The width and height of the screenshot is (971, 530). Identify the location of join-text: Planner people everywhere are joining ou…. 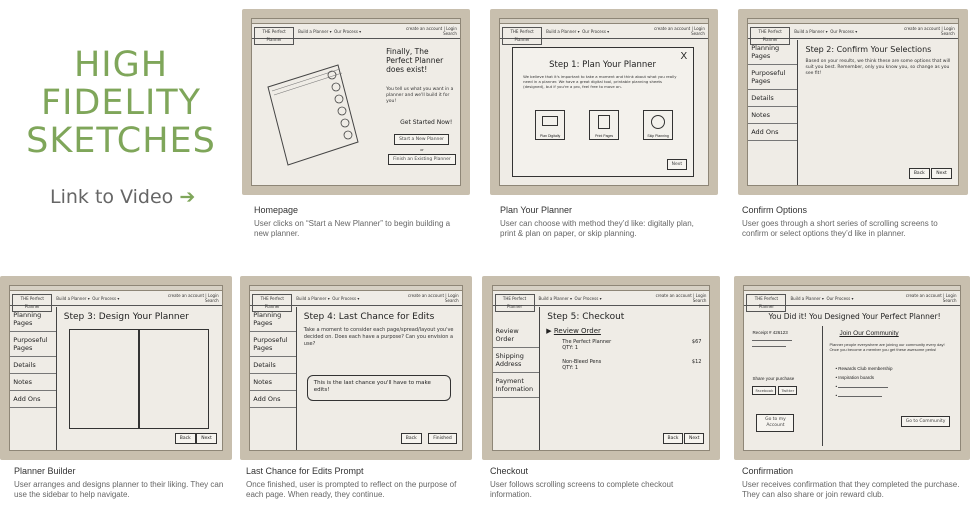
(887, 347).